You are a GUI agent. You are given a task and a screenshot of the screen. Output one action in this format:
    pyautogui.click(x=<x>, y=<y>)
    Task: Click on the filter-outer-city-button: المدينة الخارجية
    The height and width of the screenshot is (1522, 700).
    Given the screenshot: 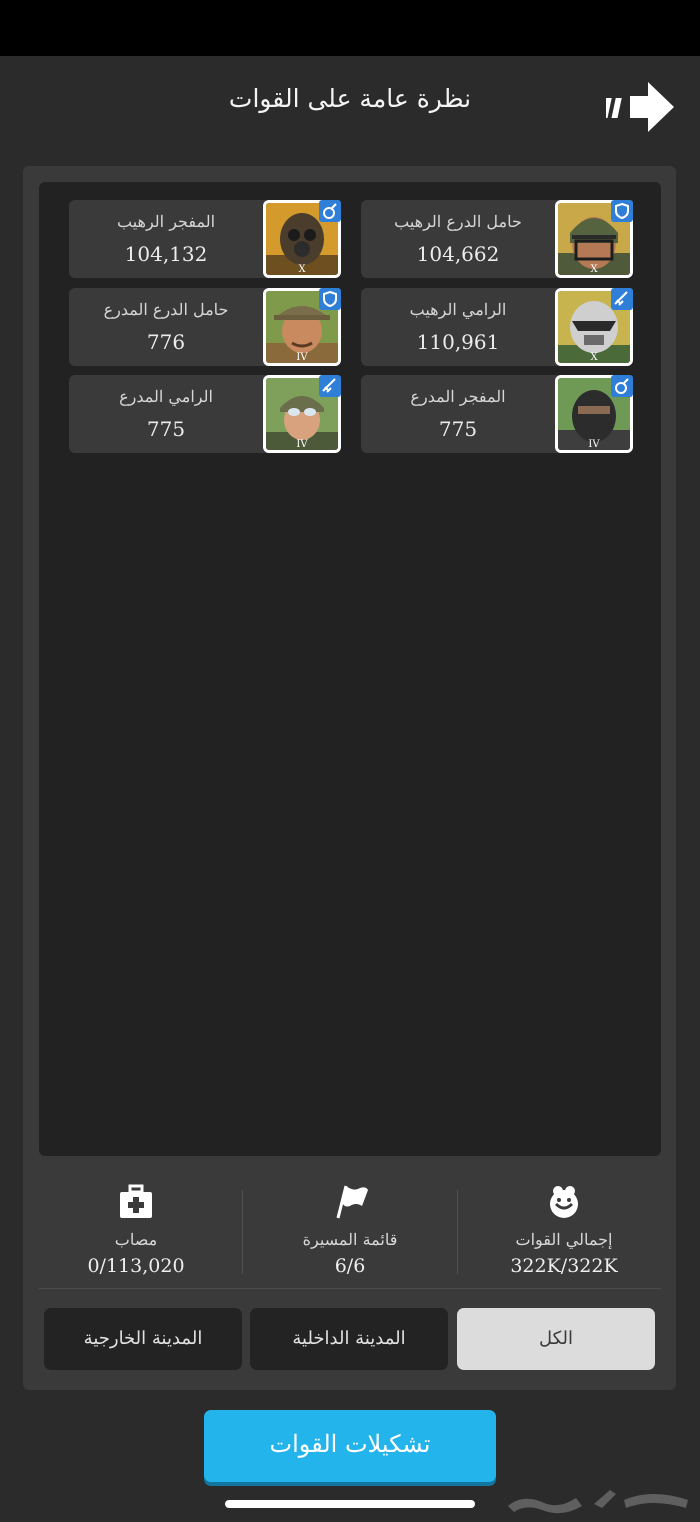 What is the action you would take?
    pyautogui.click(x=143, y=1339)
    